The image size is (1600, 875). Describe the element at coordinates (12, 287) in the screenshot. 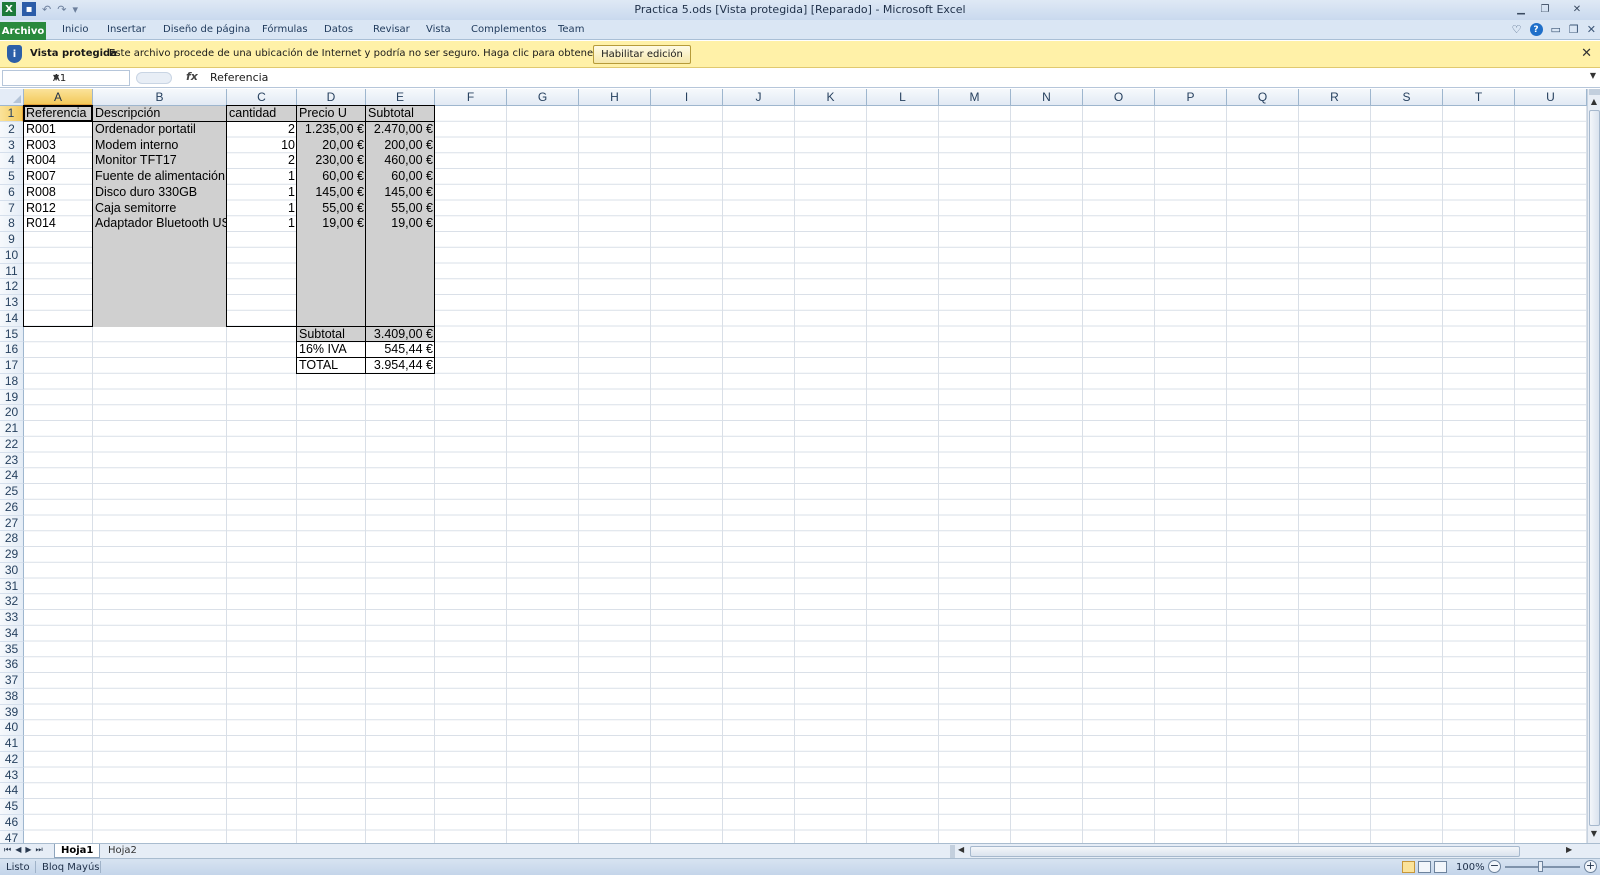

I see `row-header: 12` at that location.